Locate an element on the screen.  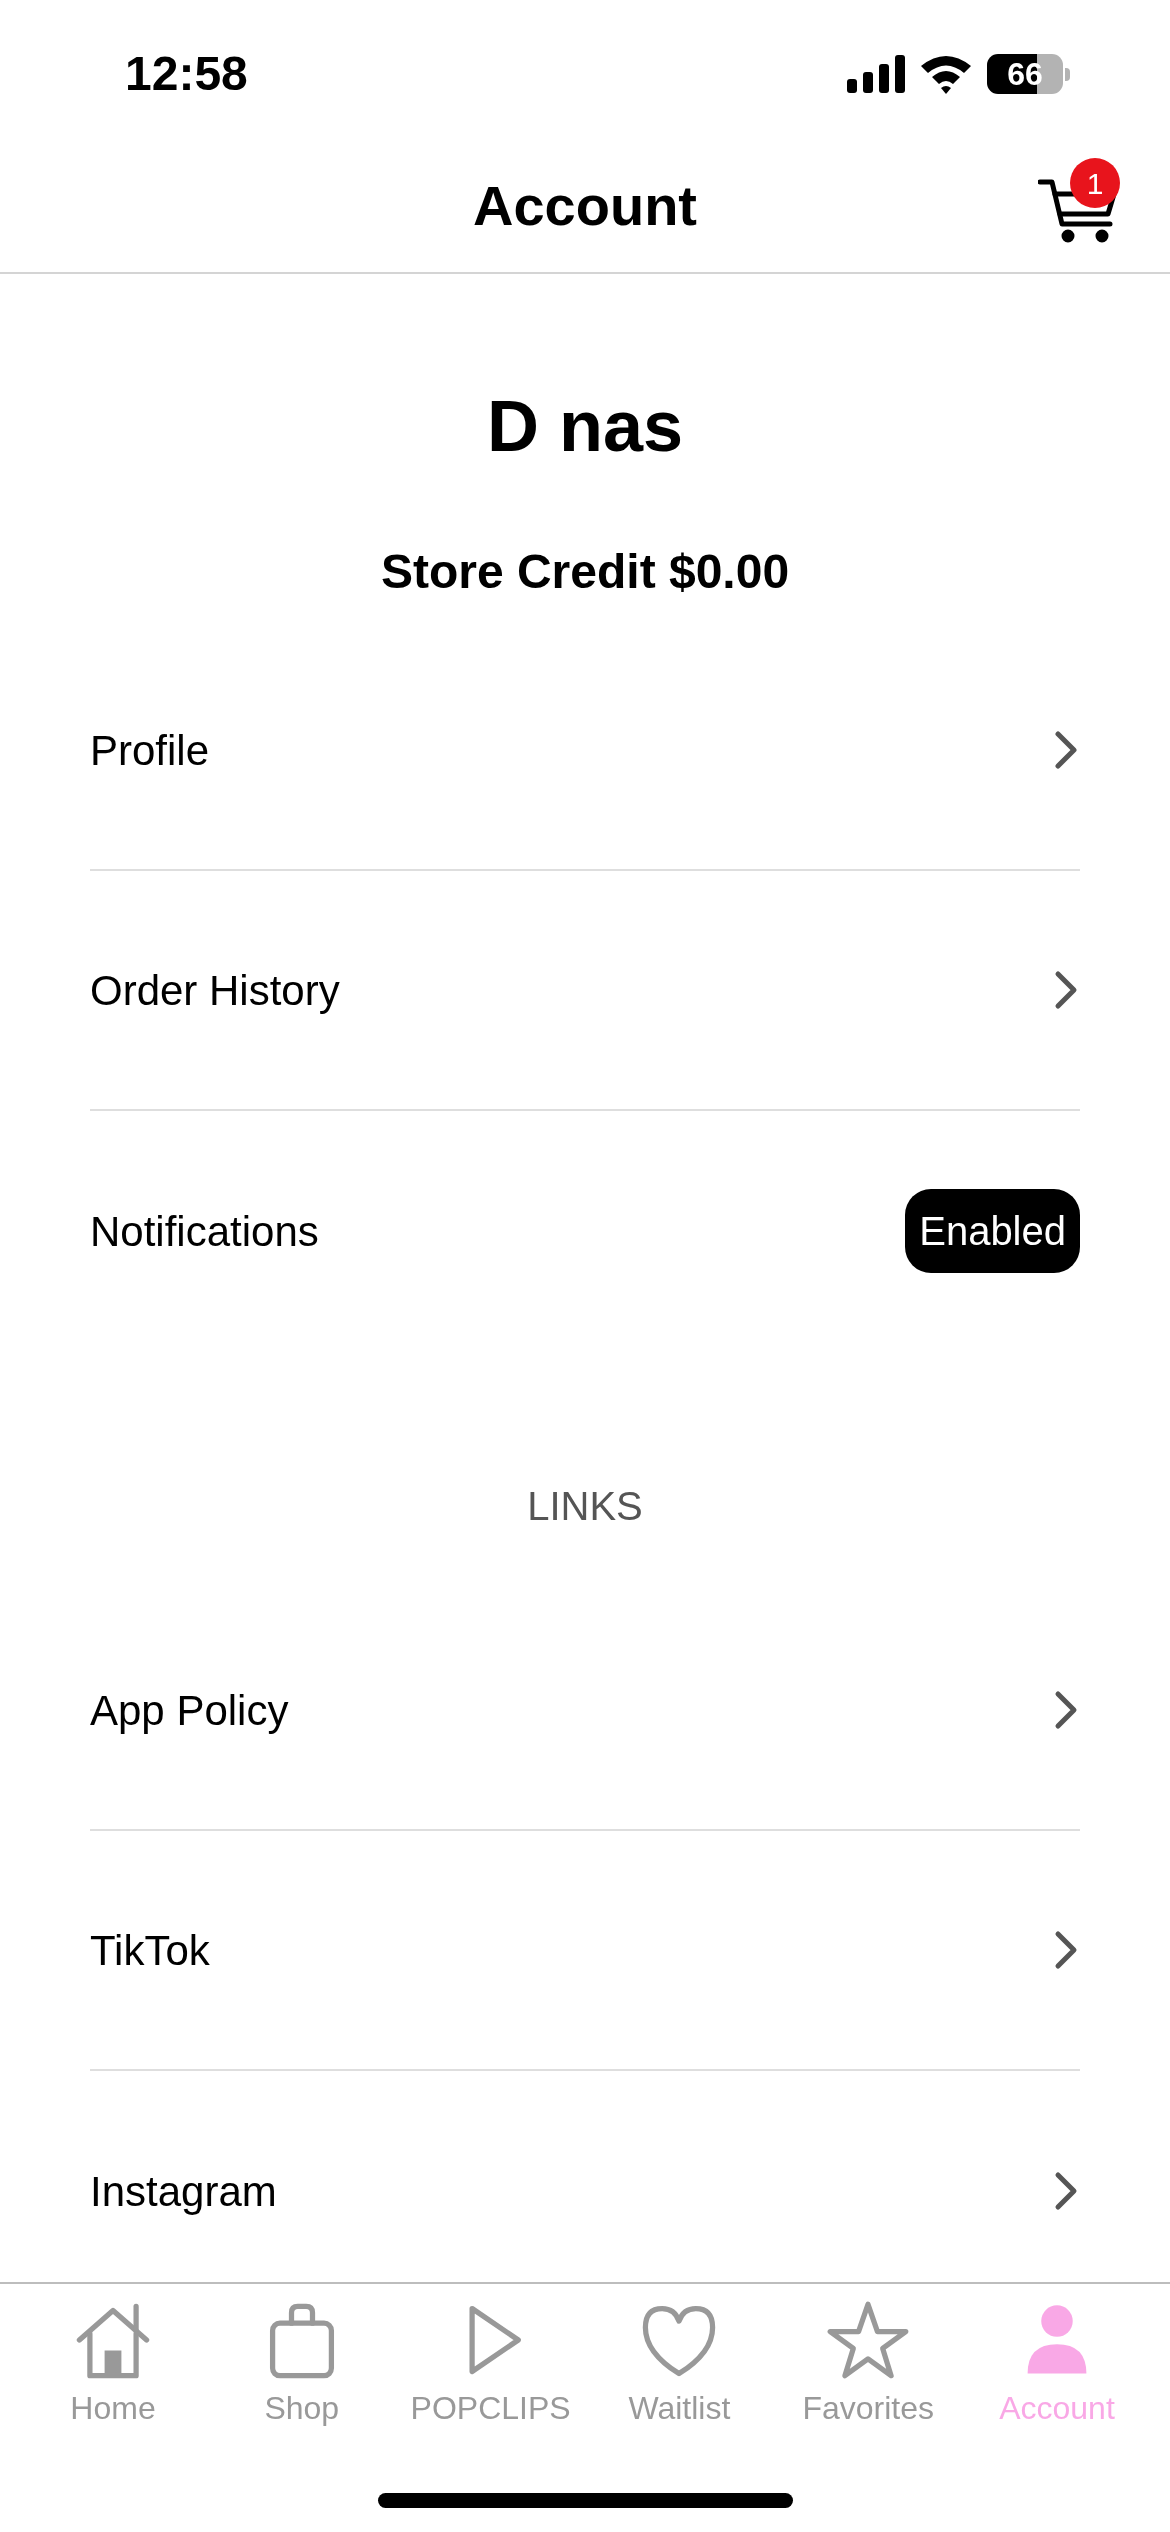
tab-item: POPCLIPS is located at coordinates (490, 2363).